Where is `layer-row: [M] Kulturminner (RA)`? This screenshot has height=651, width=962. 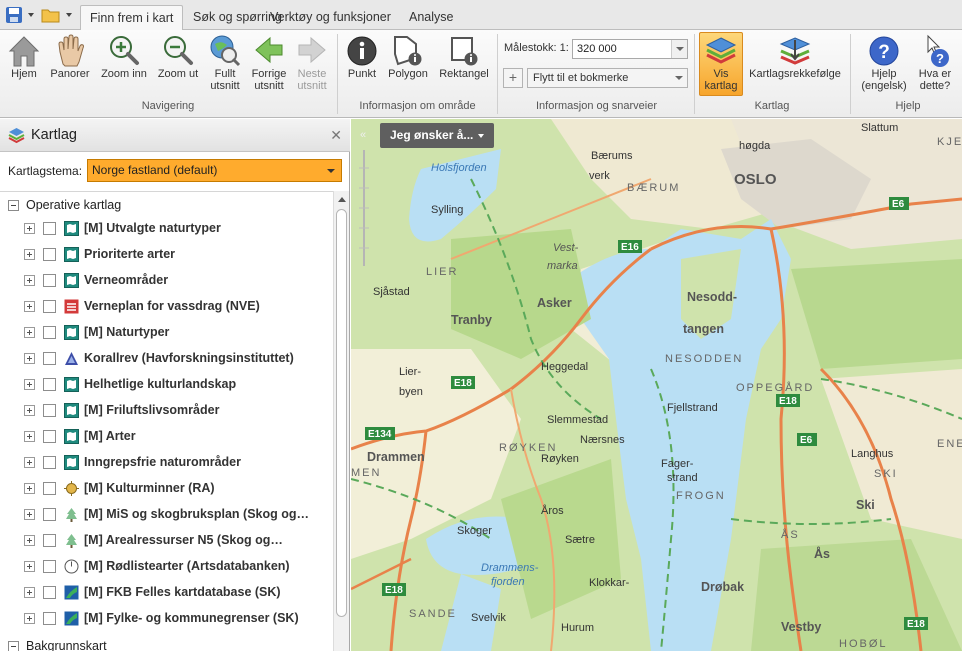
layer-row: [M] Kulturminner (RA) is located at coordinates (166, 489).